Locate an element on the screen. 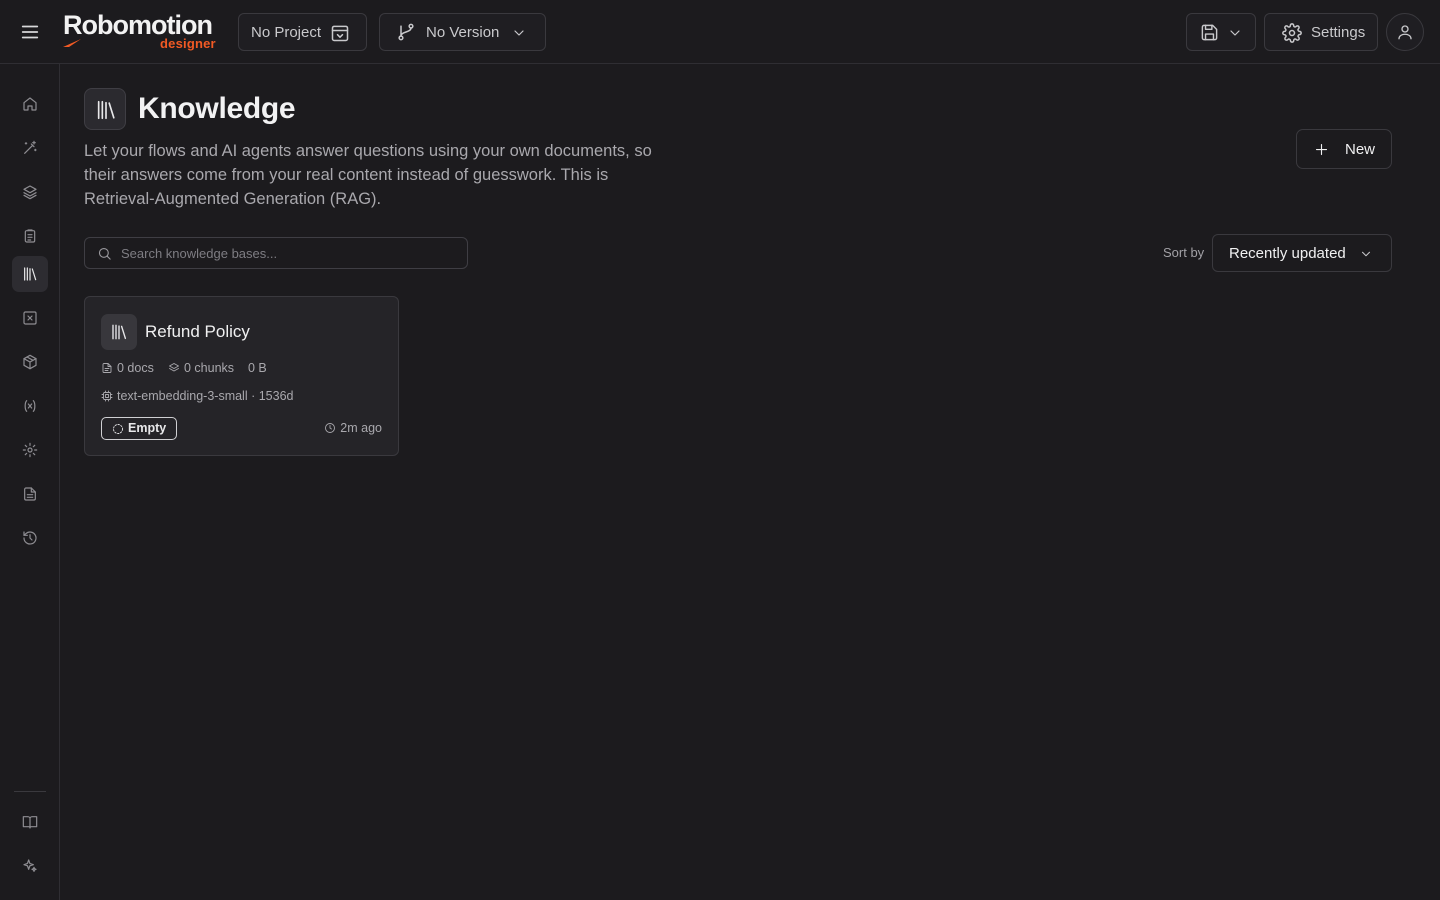 The height and width of the screenshot is (900, 1440). sidebar-item-tasks is located at coordinates (30, 236).